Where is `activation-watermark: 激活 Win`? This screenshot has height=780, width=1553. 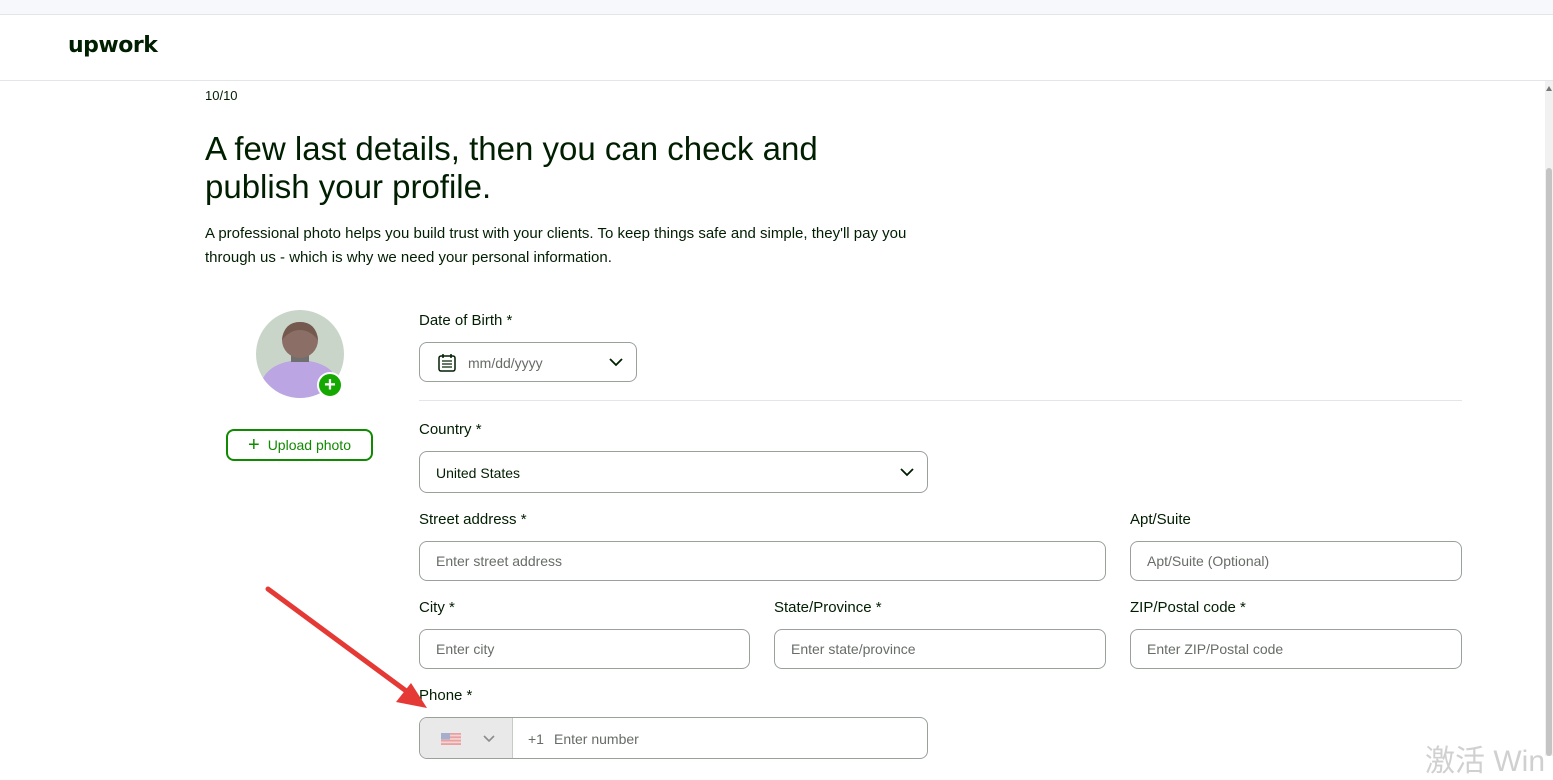 activation-watermark: 激活 Win is located at coordinates (1485, 761).